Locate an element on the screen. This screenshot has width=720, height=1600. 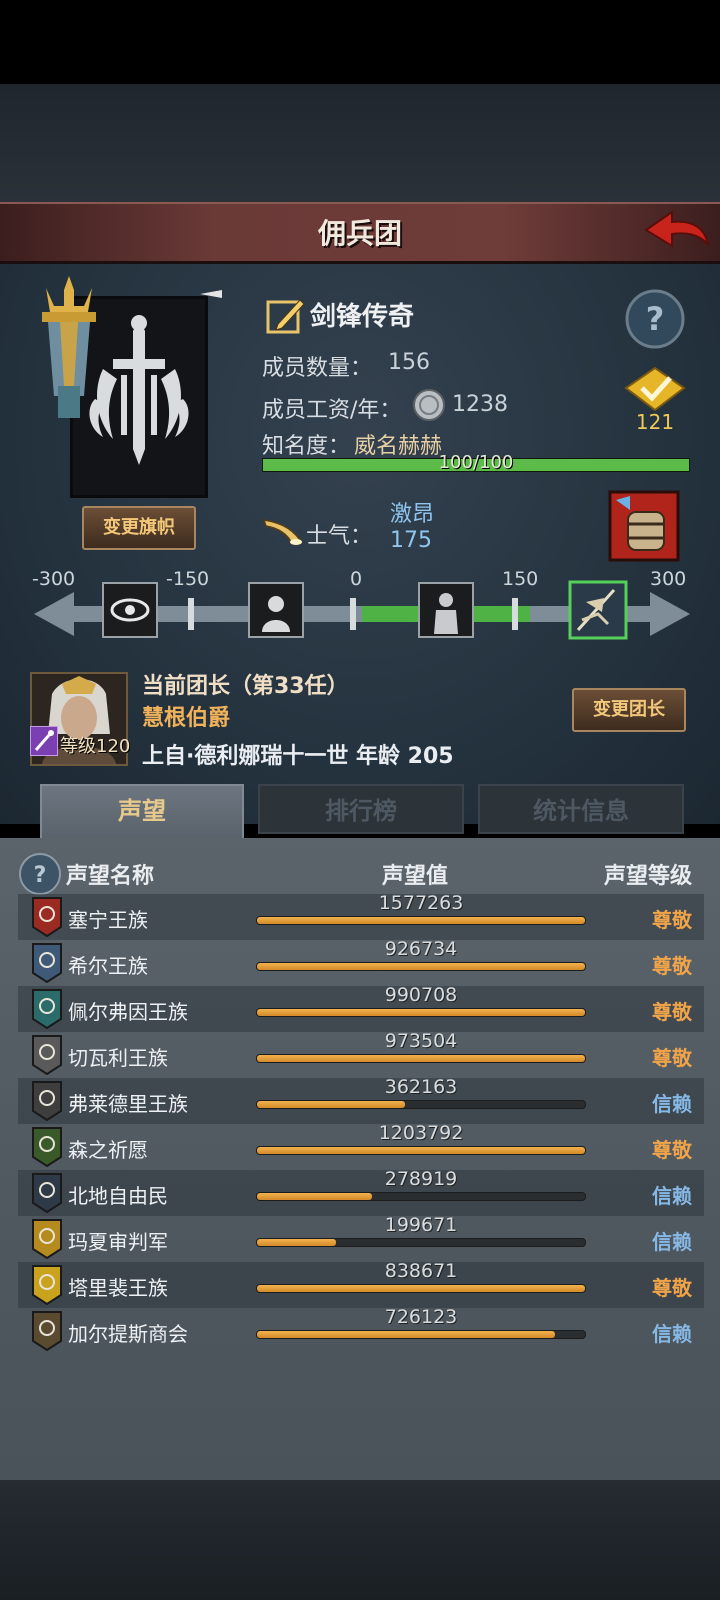
scale-tick-label: 0 is located at coordinates (356, 579).